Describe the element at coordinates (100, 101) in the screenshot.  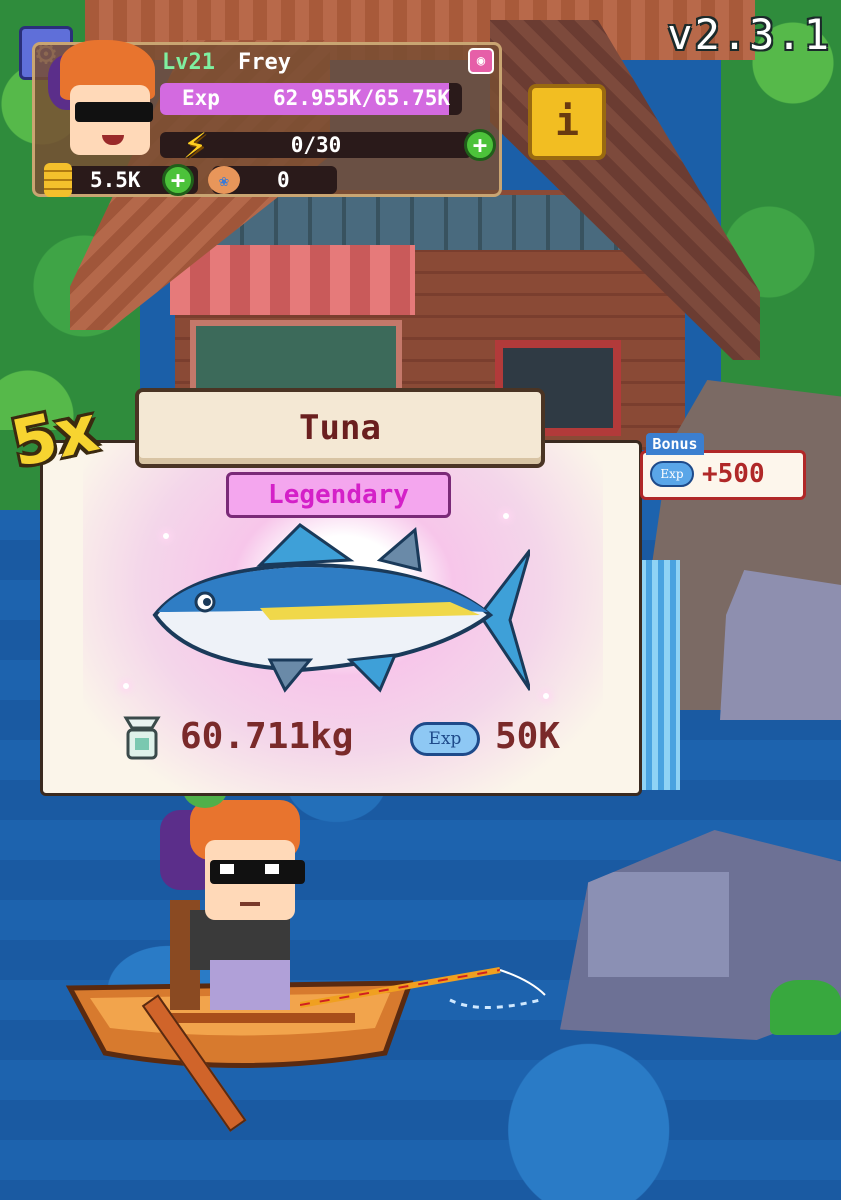
I see `player-avatar` at that location.